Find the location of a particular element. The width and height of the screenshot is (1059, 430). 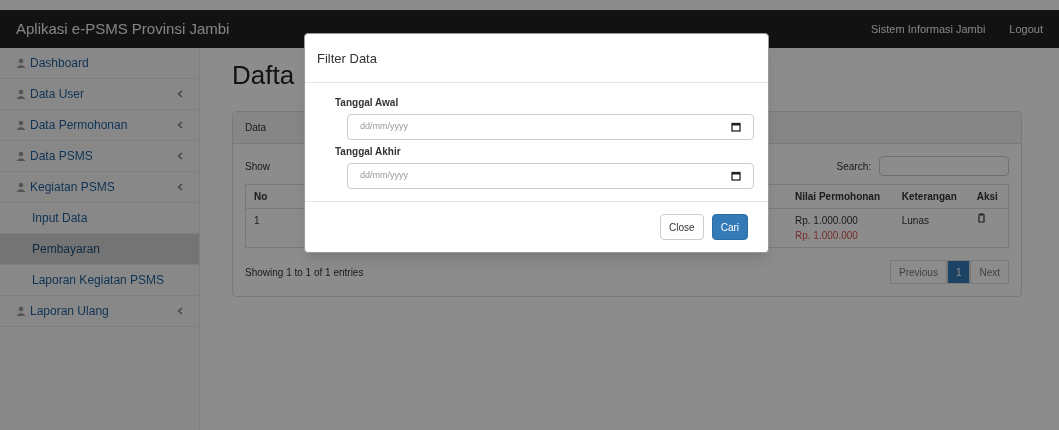

show-label: Show is located at coordinates (257, 166).